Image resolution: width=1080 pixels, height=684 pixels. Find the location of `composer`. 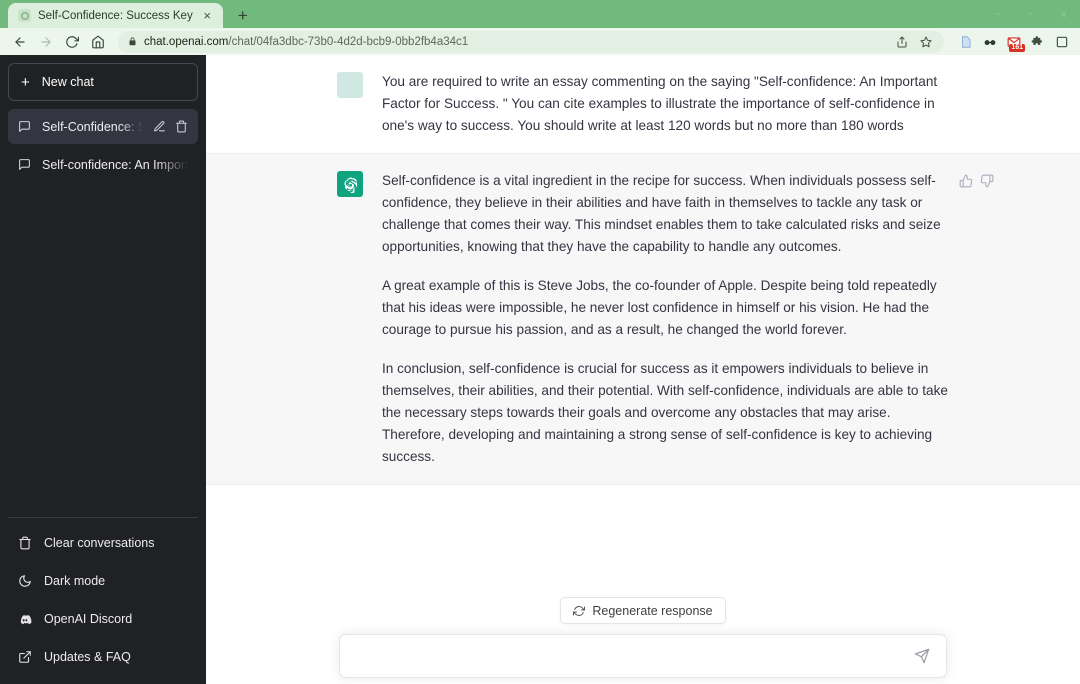

composer is located at coordinates (643, 656).